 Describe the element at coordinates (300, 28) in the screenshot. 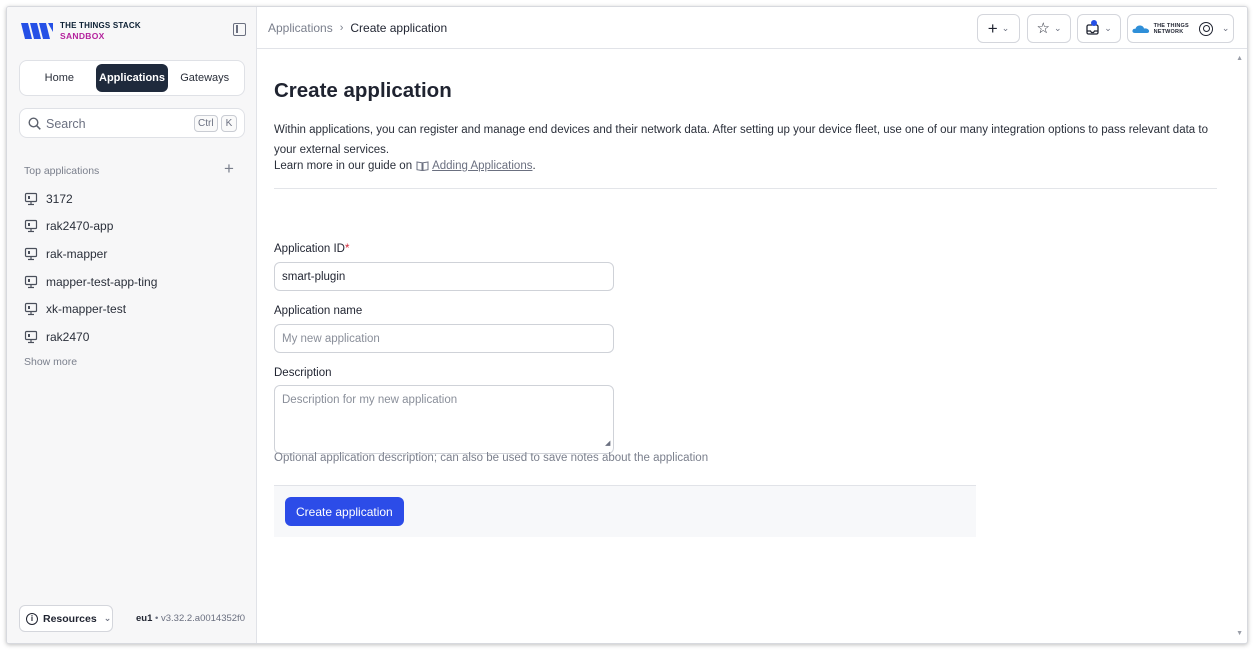

I see `breadcrumb-applications: Applications` at that location.